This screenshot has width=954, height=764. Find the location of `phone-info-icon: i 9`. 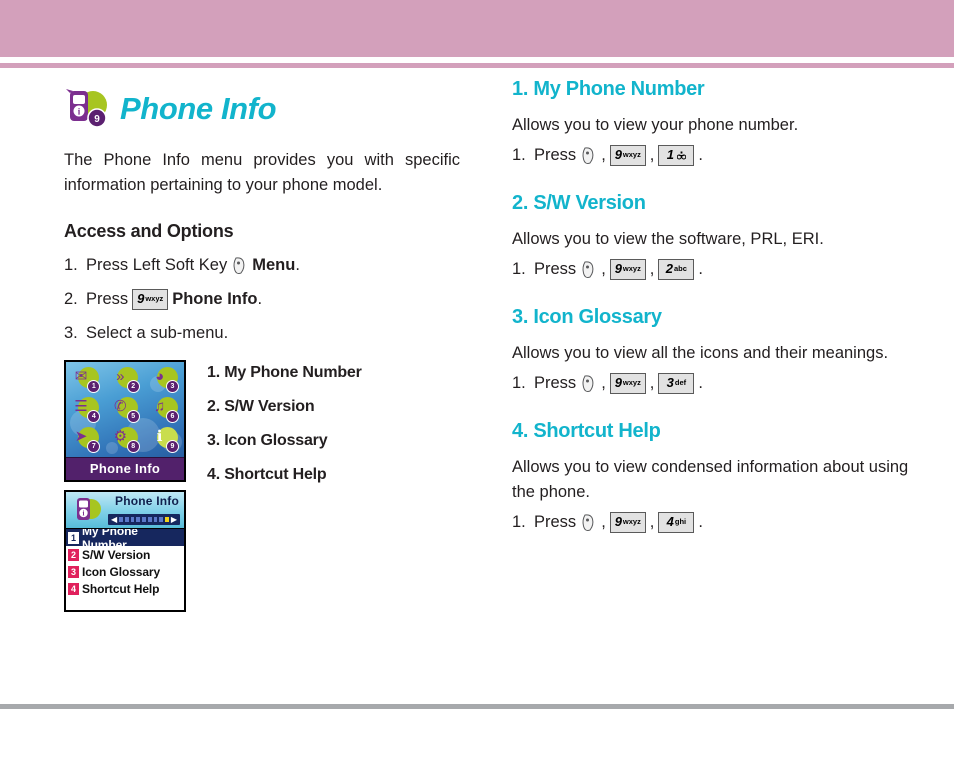

phone-info-icon: i 9 is located at coordinates (87, 109).